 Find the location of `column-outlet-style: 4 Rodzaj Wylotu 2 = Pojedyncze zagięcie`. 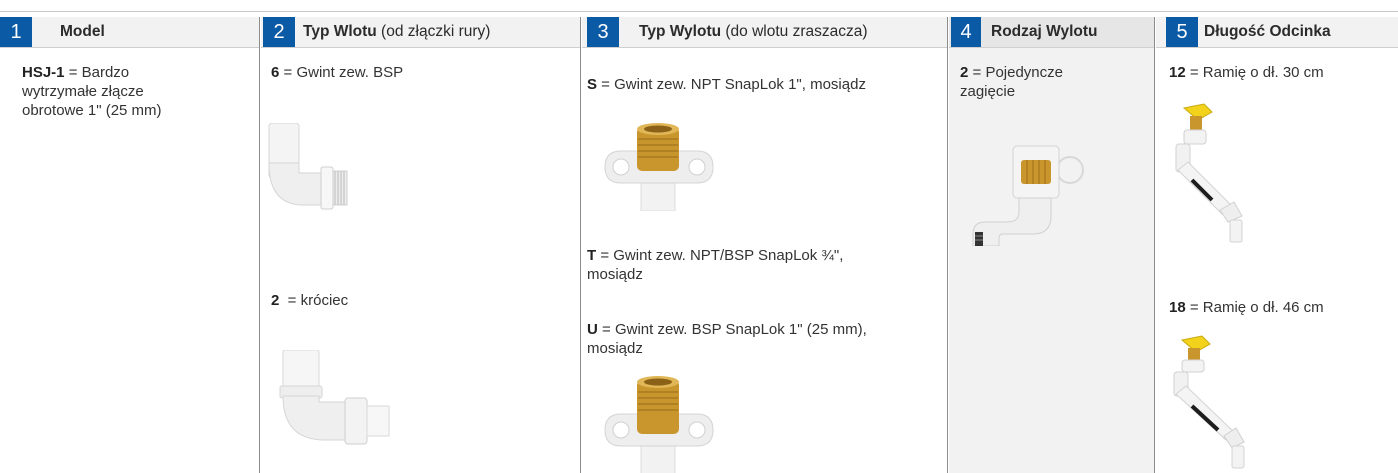

column-outlet-style: 4 Rodzaj Wylotu 2 = Pojedyncze zagięcie is located at coordinates (1052, 245).